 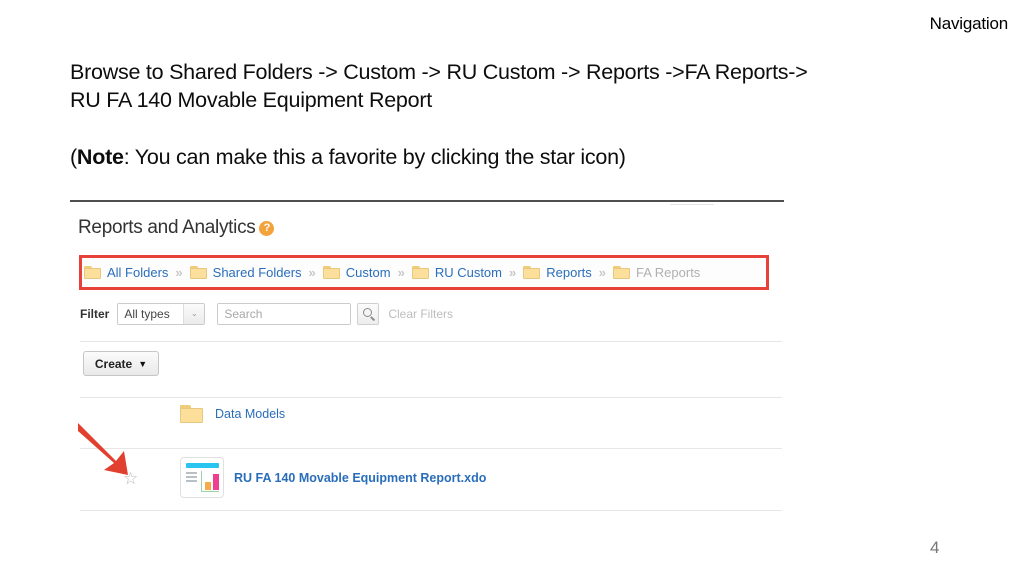 I want to click on search-button, so click(x=368, y=314).